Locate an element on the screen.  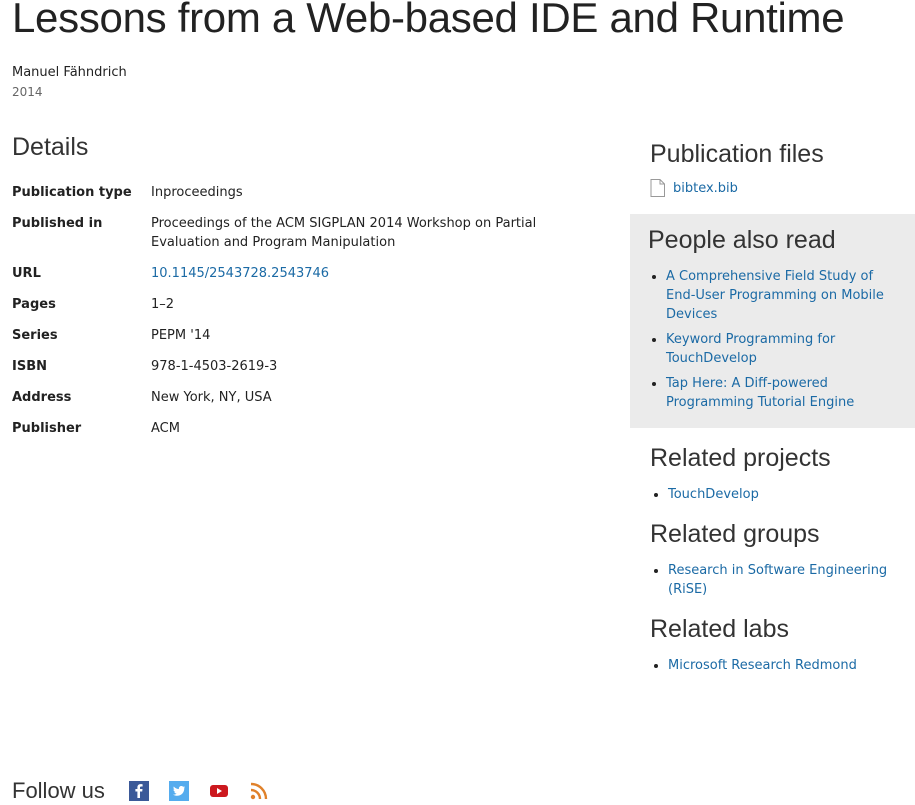
group-link: Research in Software Engineering (RiSE) is located at coordinates (777, 580).